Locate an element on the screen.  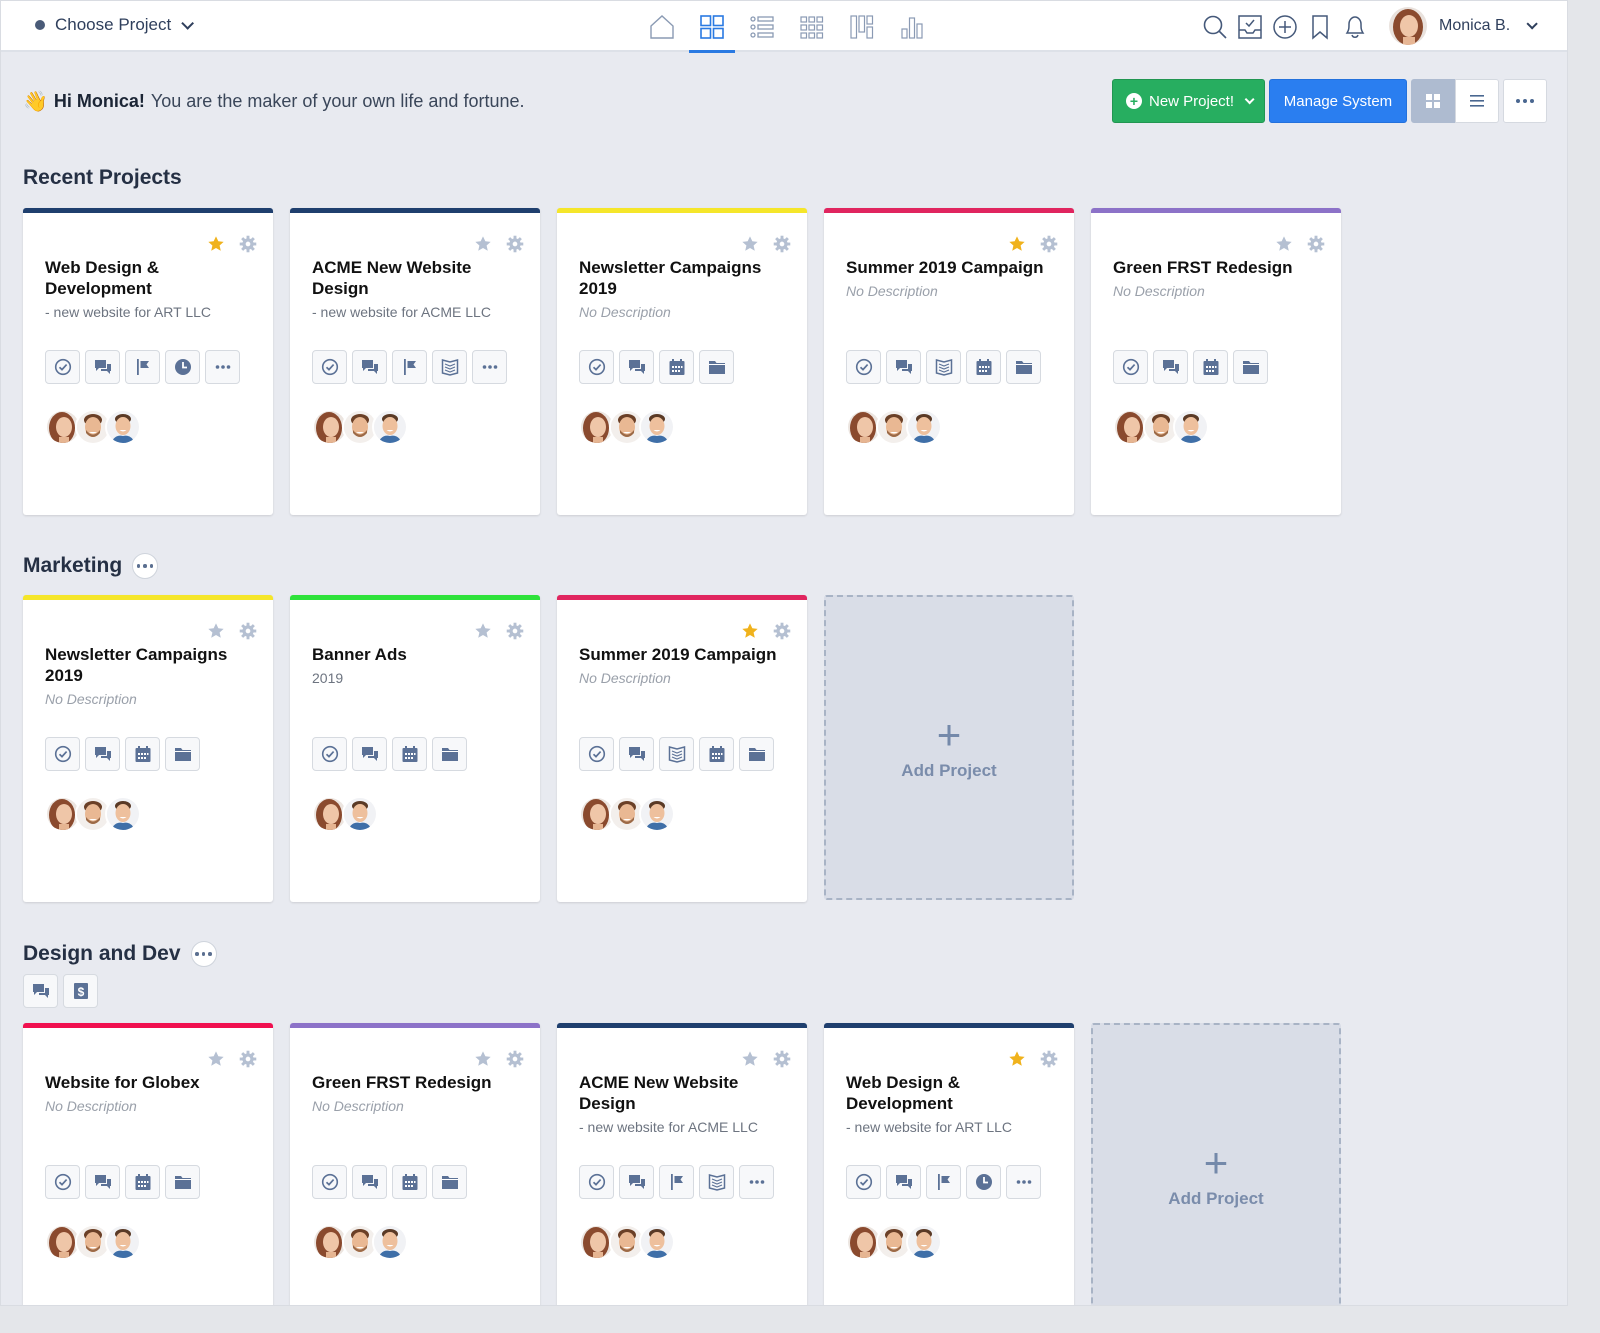
project-title: Banner Ads 2019 is located at coordinates (412, 665).